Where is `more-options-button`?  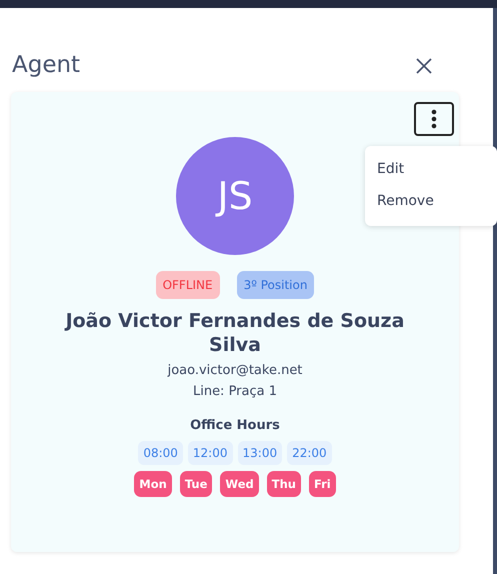 more-options-button is located at coordinates (434, 119).